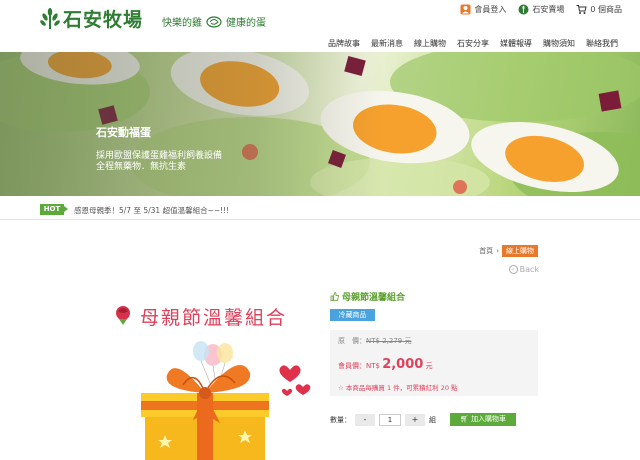 Image resolution: width=640 pixels, height=460 pixels. I want to click on product-title: 母親節溫馨組合, so click(367, 296).